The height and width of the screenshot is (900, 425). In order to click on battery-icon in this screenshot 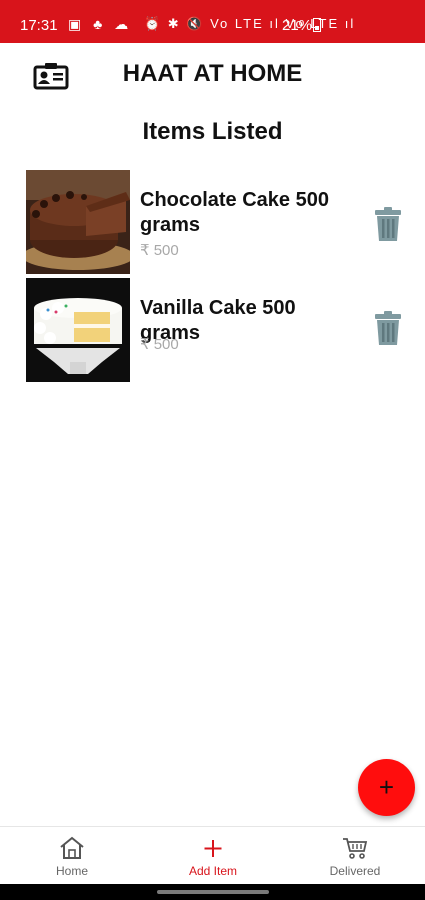, I will do `click(317, 25)`.